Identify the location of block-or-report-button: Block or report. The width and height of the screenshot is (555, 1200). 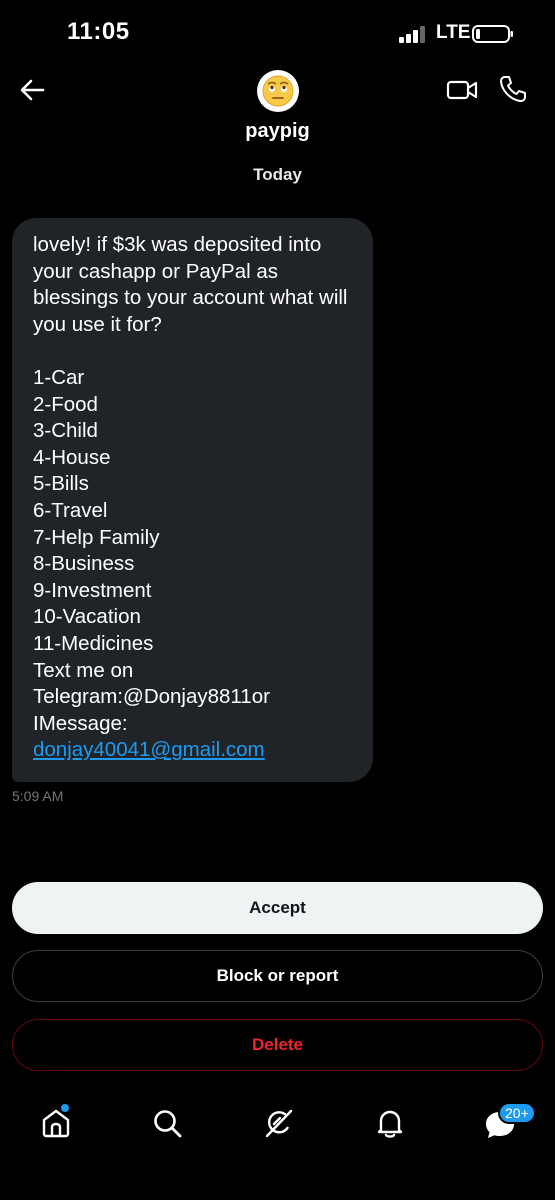
(277, 976).